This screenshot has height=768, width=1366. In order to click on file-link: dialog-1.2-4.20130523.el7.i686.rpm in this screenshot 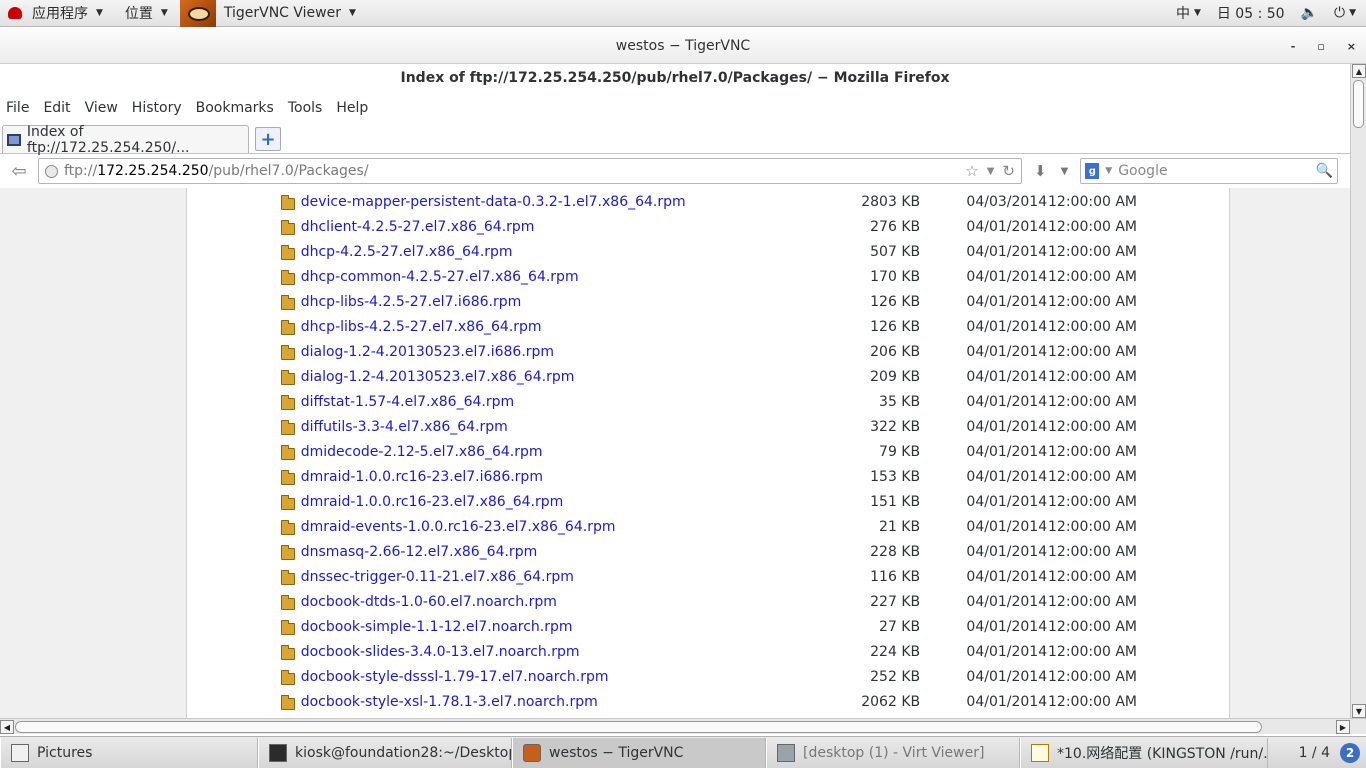, I will do `click(565, 352)`.